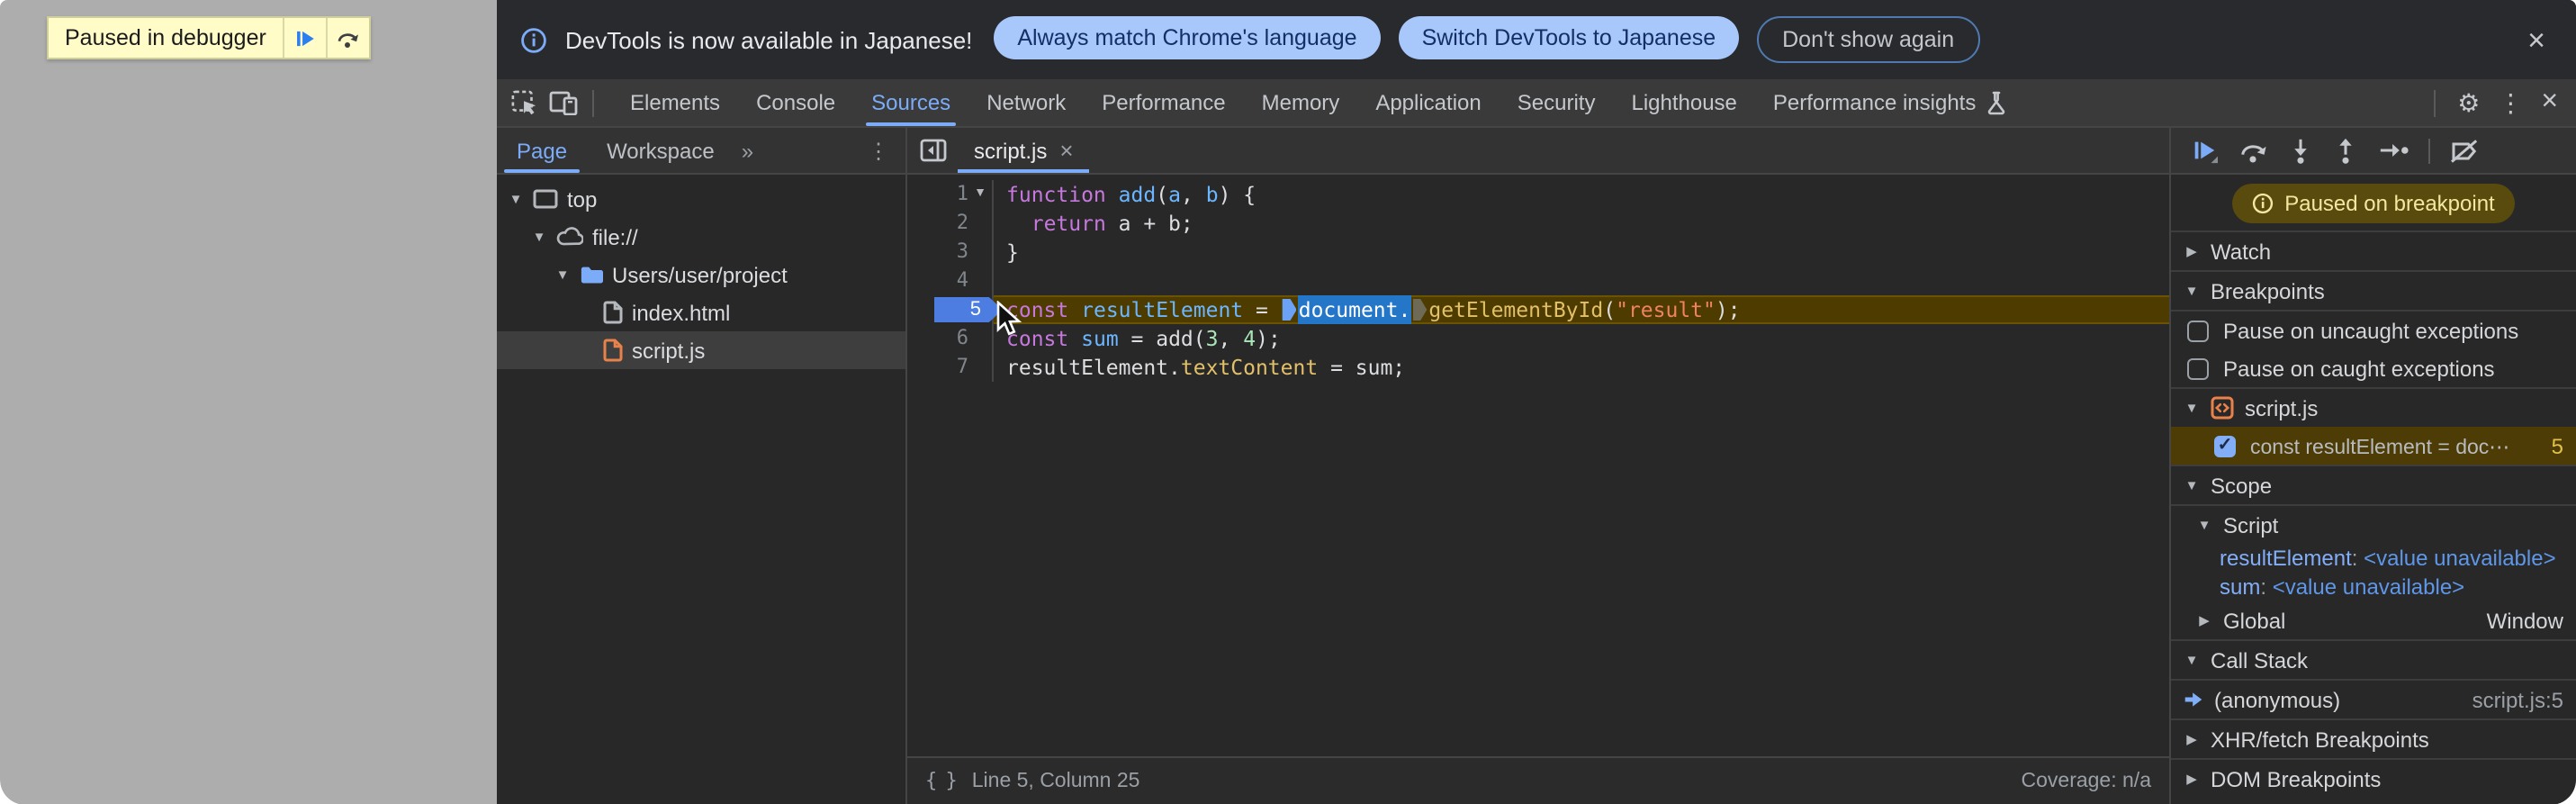 The image size is (2576, 804). Describe the element at coordinates (2549, 102) in the screenshot. I see `devtools-close-icon: ×` at that location.